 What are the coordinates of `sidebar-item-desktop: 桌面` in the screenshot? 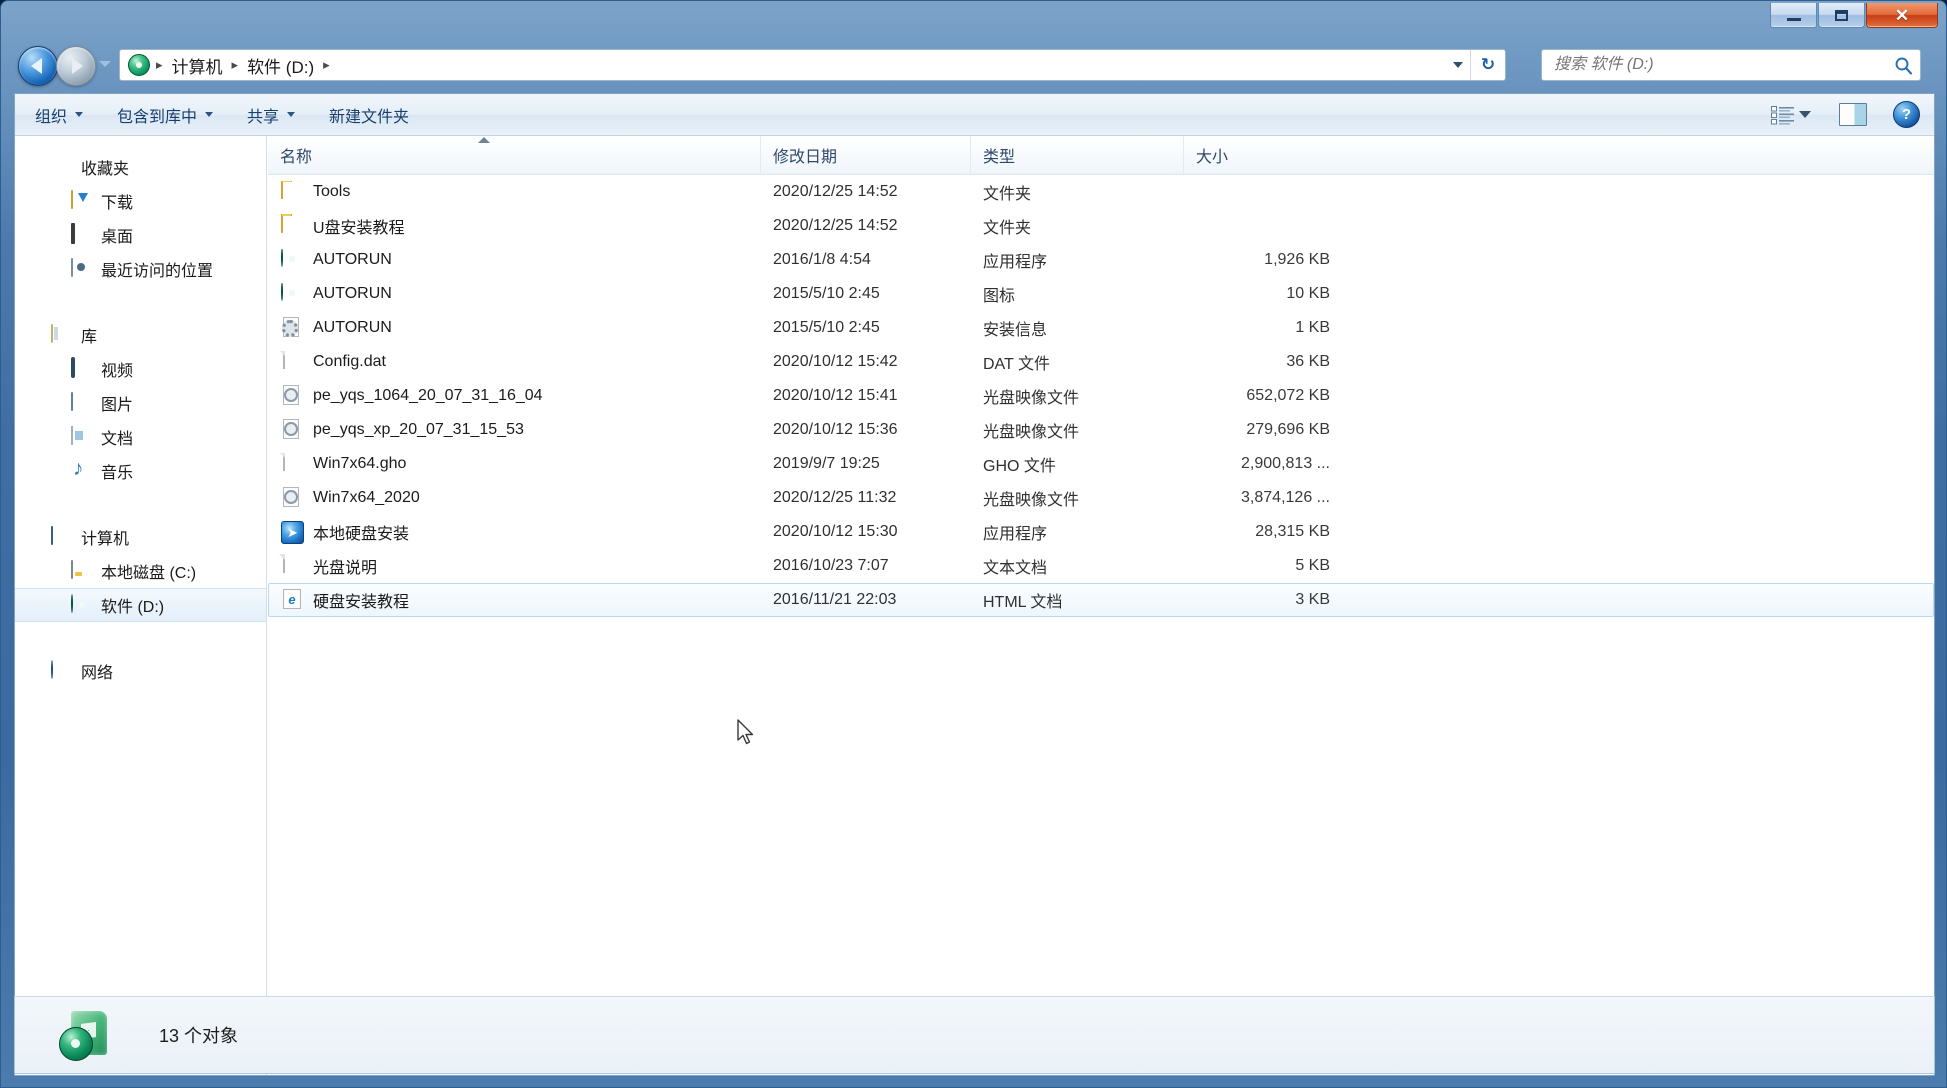 It's located at (140, 235).